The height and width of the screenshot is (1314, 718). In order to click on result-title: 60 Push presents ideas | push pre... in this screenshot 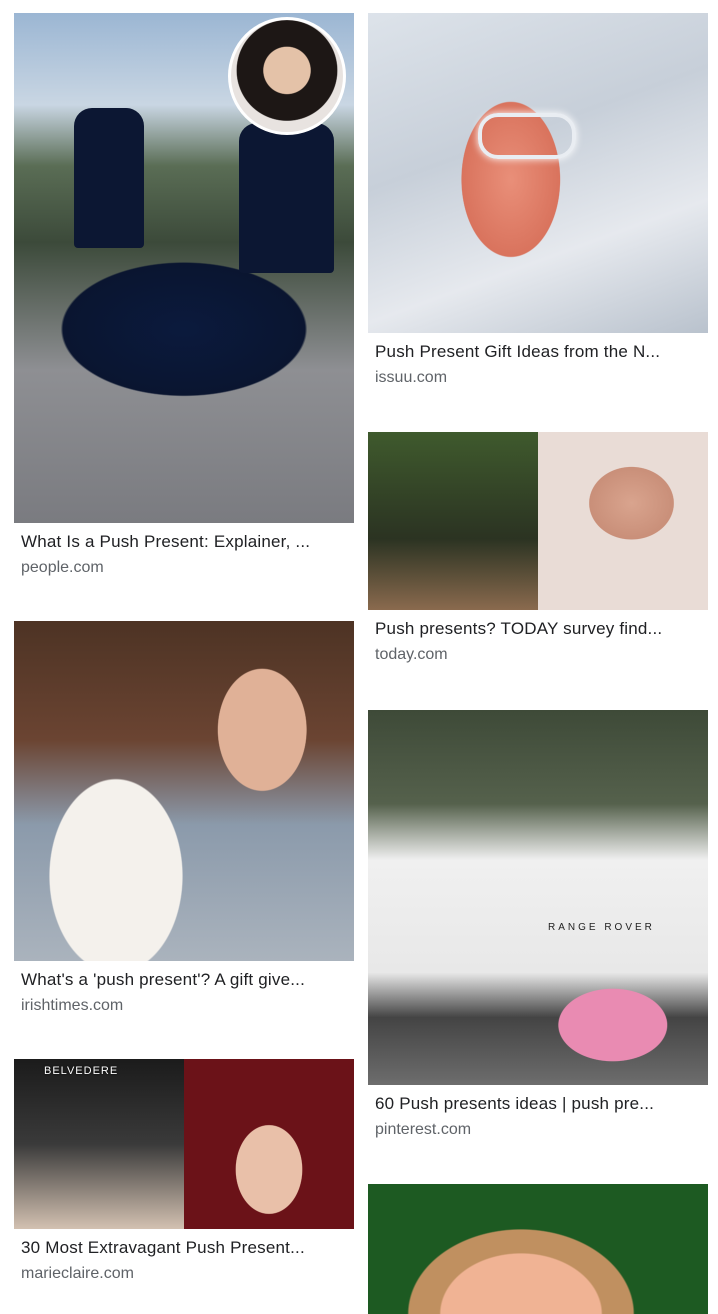, I will do `click(538, 1104)`.